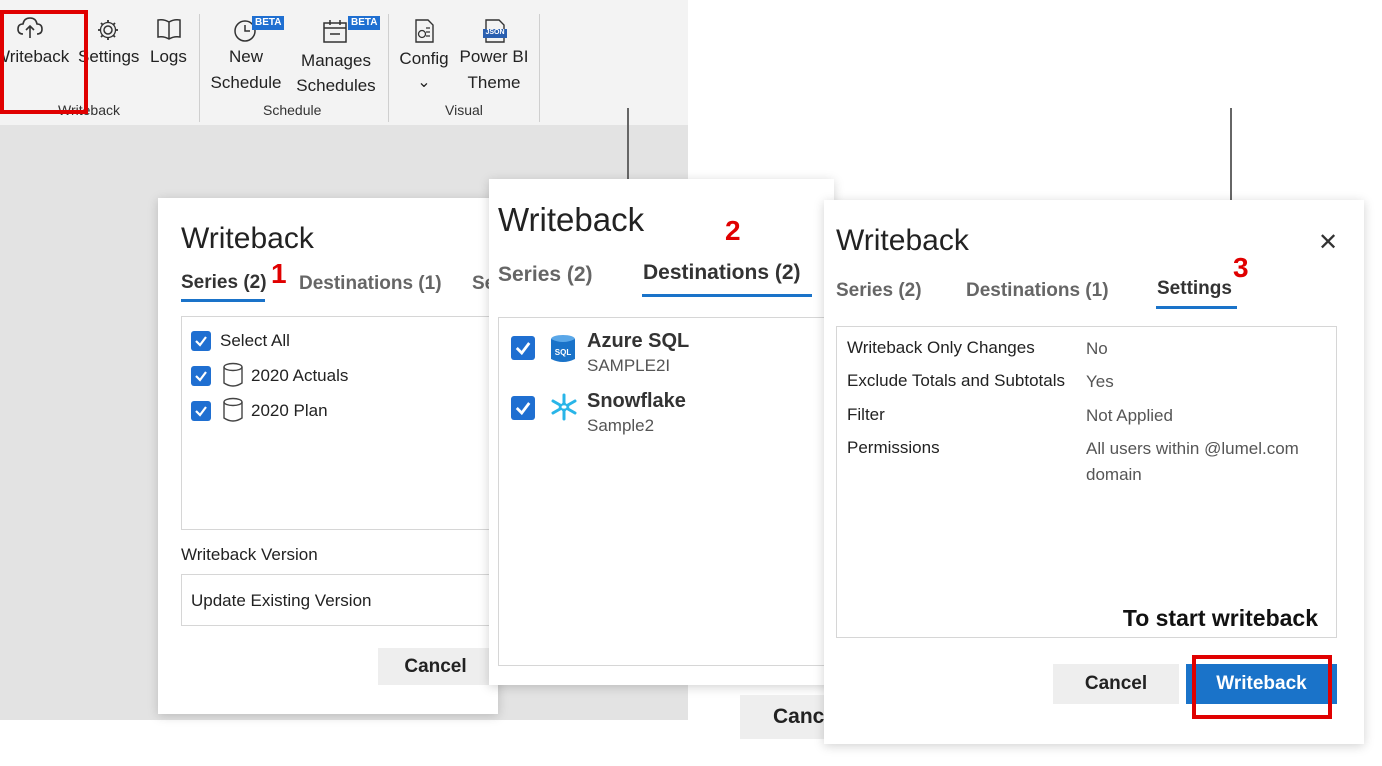 The width and height of the screenshot is (1382, 766). Describe the element at coordinates (464, 110) in the screenshot. I see `ribbon-group-visual-label: Visual` at that location.